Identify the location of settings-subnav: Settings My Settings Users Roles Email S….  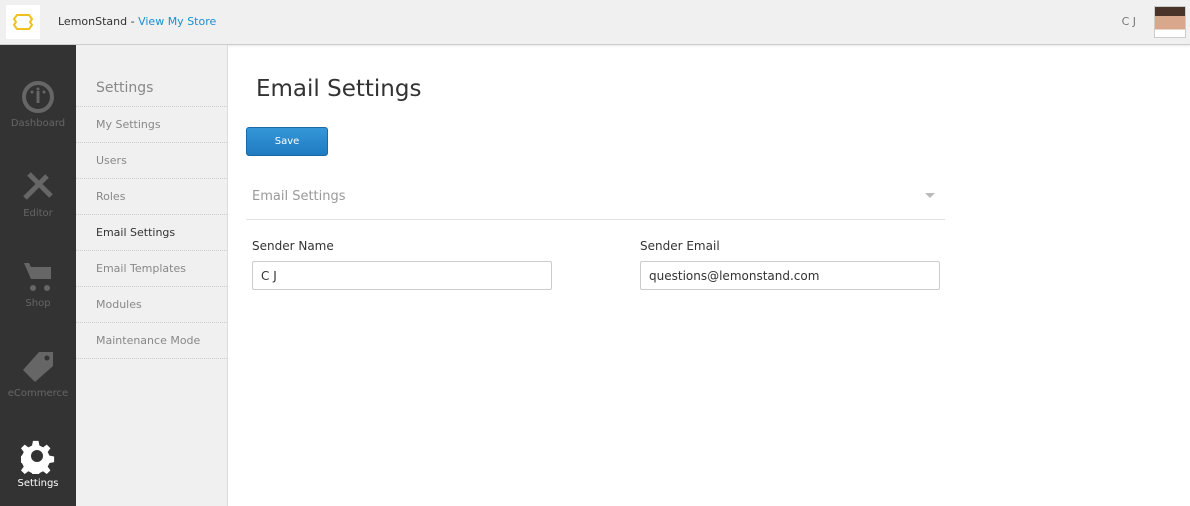
(152, 275).